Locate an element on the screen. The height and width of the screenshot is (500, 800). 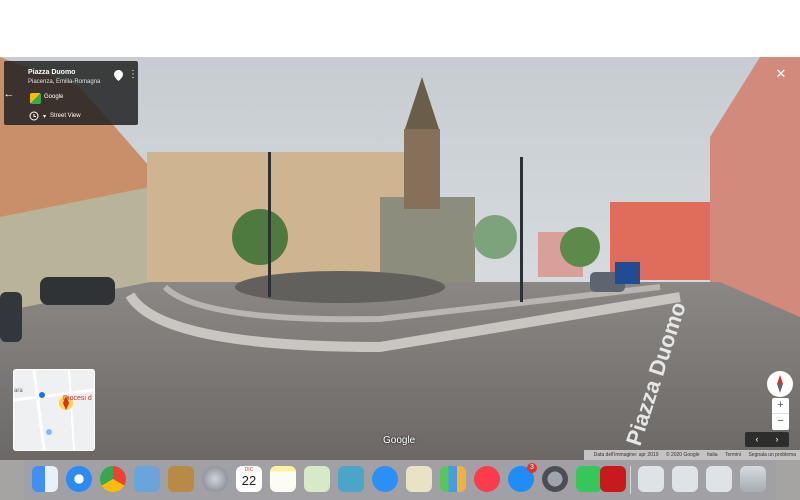
google-logo-icon is located at coordinates (35, 98).